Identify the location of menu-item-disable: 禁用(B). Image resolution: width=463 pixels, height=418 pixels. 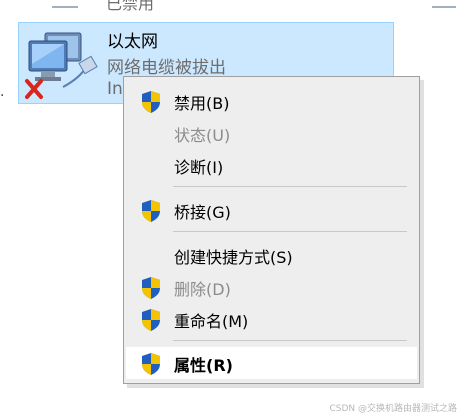
(271, 101).